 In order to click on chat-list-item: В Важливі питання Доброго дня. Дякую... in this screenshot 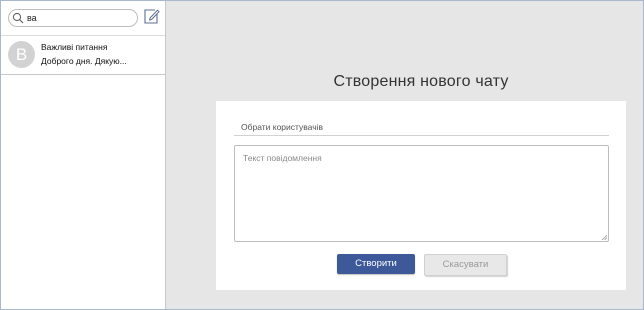, I will do `click(83, 55)`.